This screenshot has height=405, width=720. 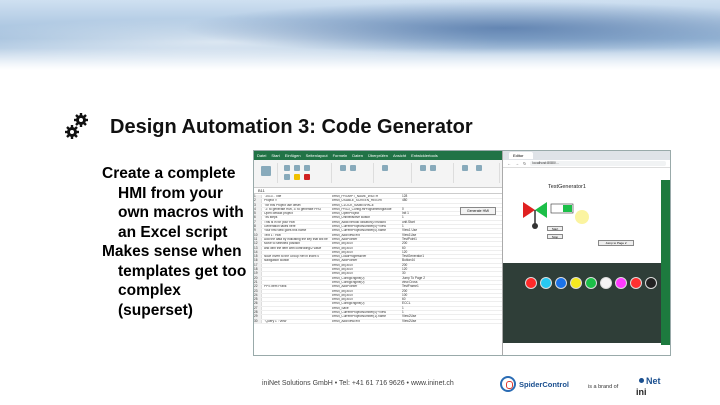 What do you see at coordinates (275, 155) in the screenshot?
I see `excel-tab: Start` at bounding box center [275, 155].